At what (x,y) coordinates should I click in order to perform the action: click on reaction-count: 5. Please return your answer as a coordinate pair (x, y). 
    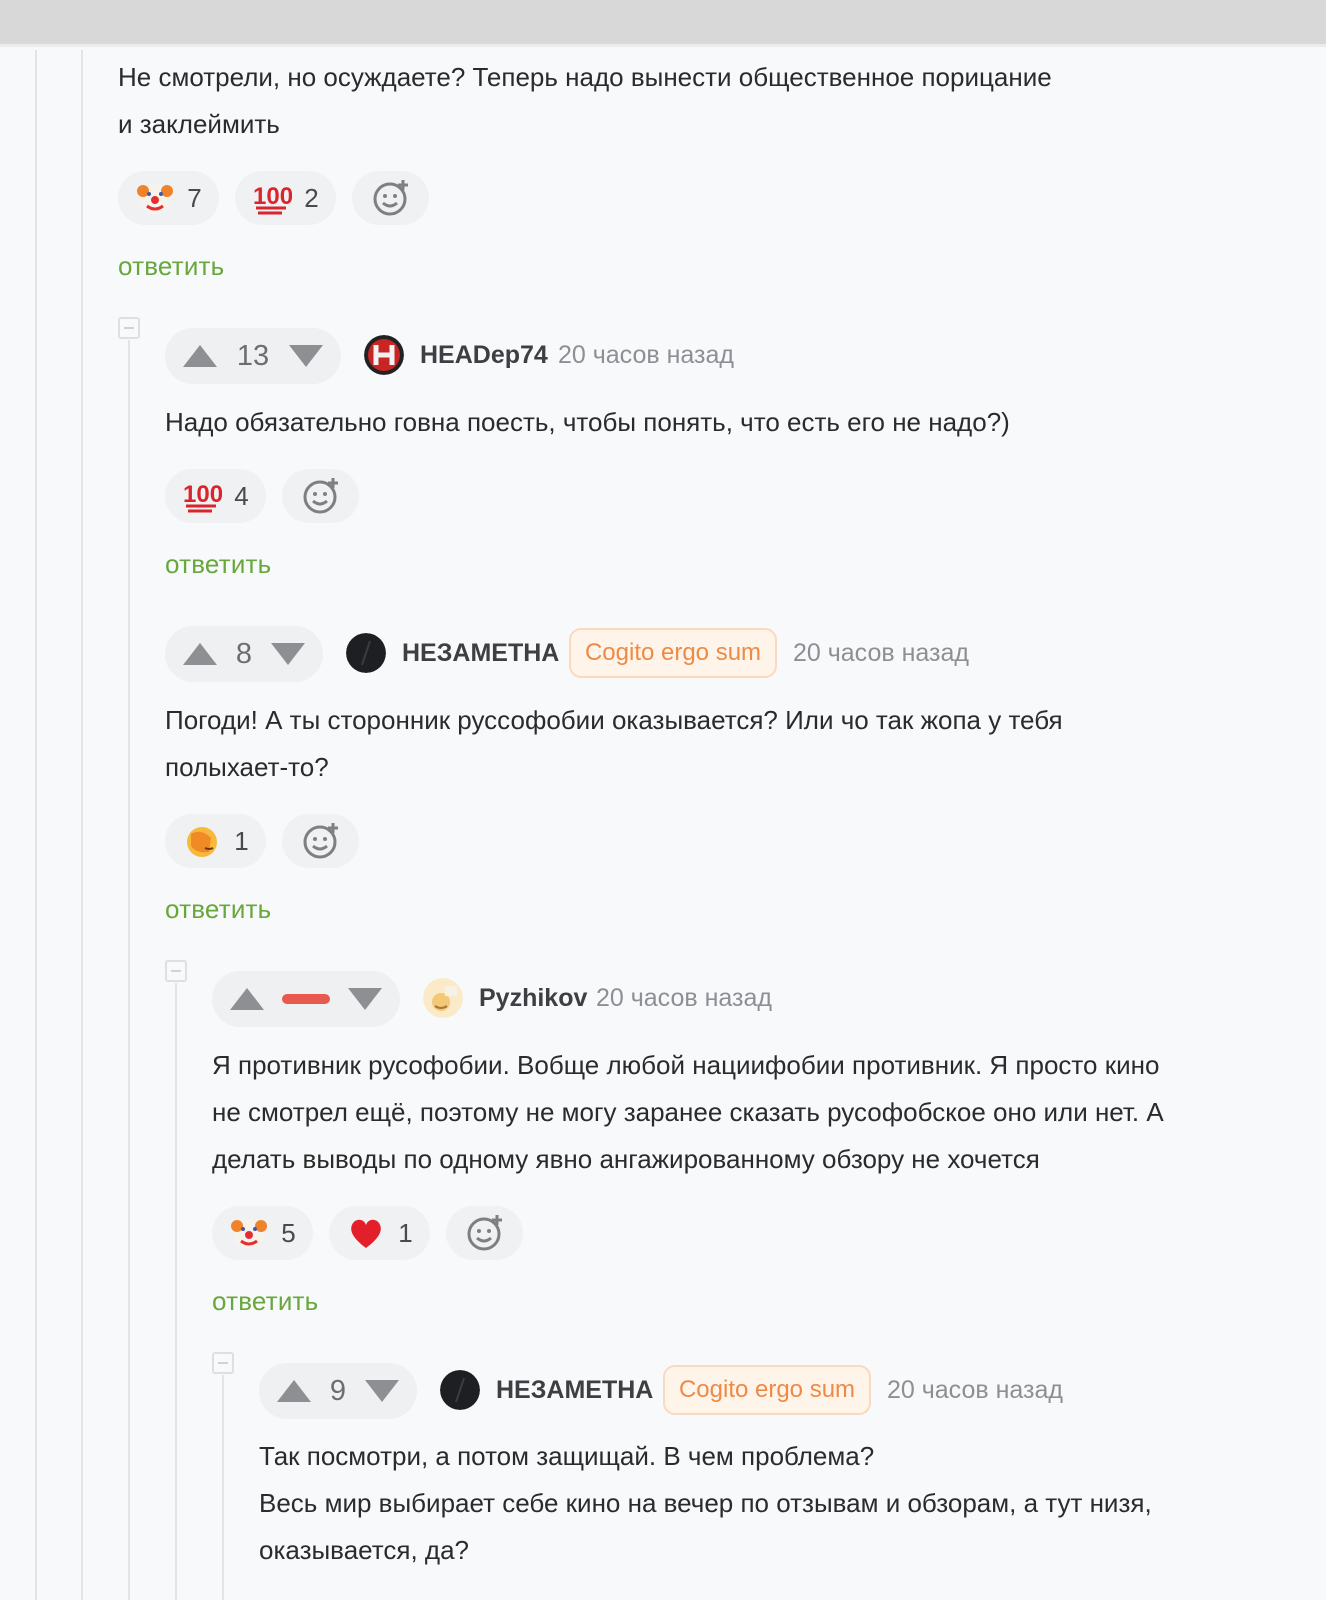
    Looking at the image, I should click on (288, 1232).